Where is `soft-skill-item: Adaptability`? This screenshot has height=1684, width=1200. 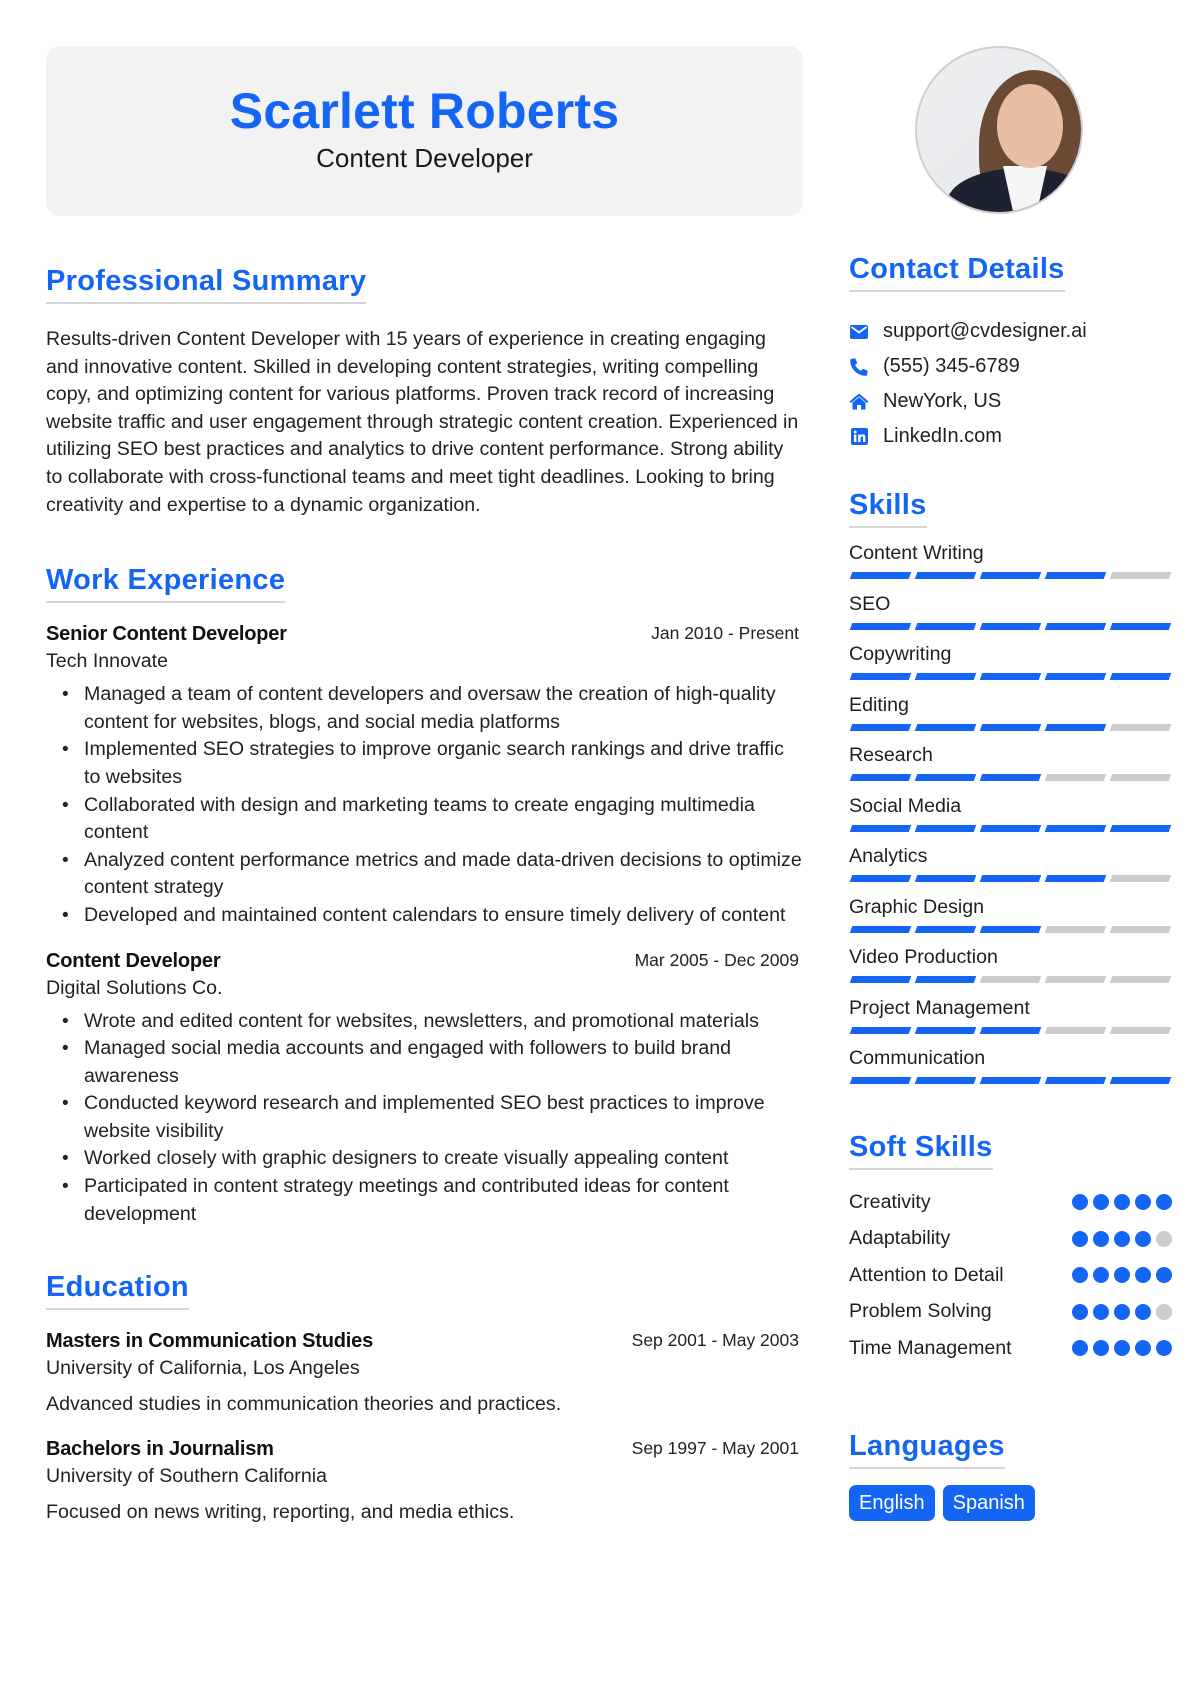
soft-skill-item: Adaptability is located at coordinates (1011, 1239).